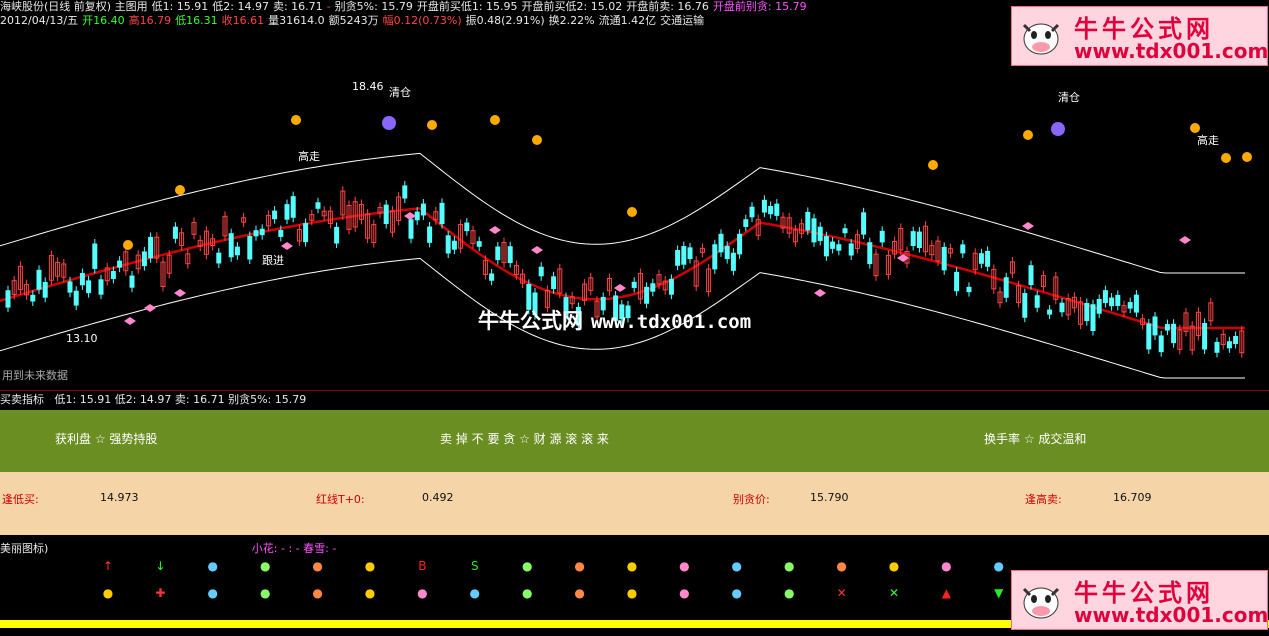 This screenshot has height=636, width=1269. I want to click on bat-purple-icon: ●, so click(527, 593).